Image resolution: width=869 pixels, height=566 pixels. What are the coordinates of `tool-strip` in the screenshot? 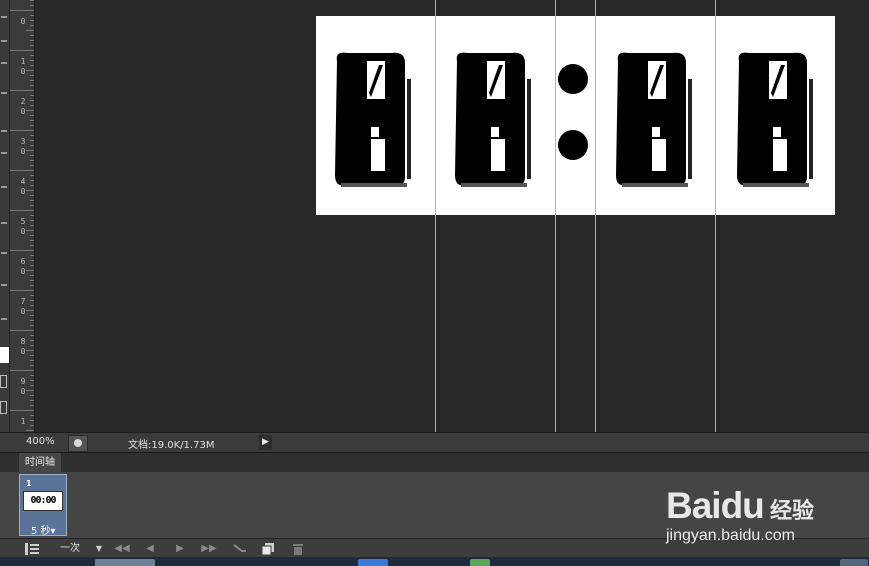 It's located at (5, 216).